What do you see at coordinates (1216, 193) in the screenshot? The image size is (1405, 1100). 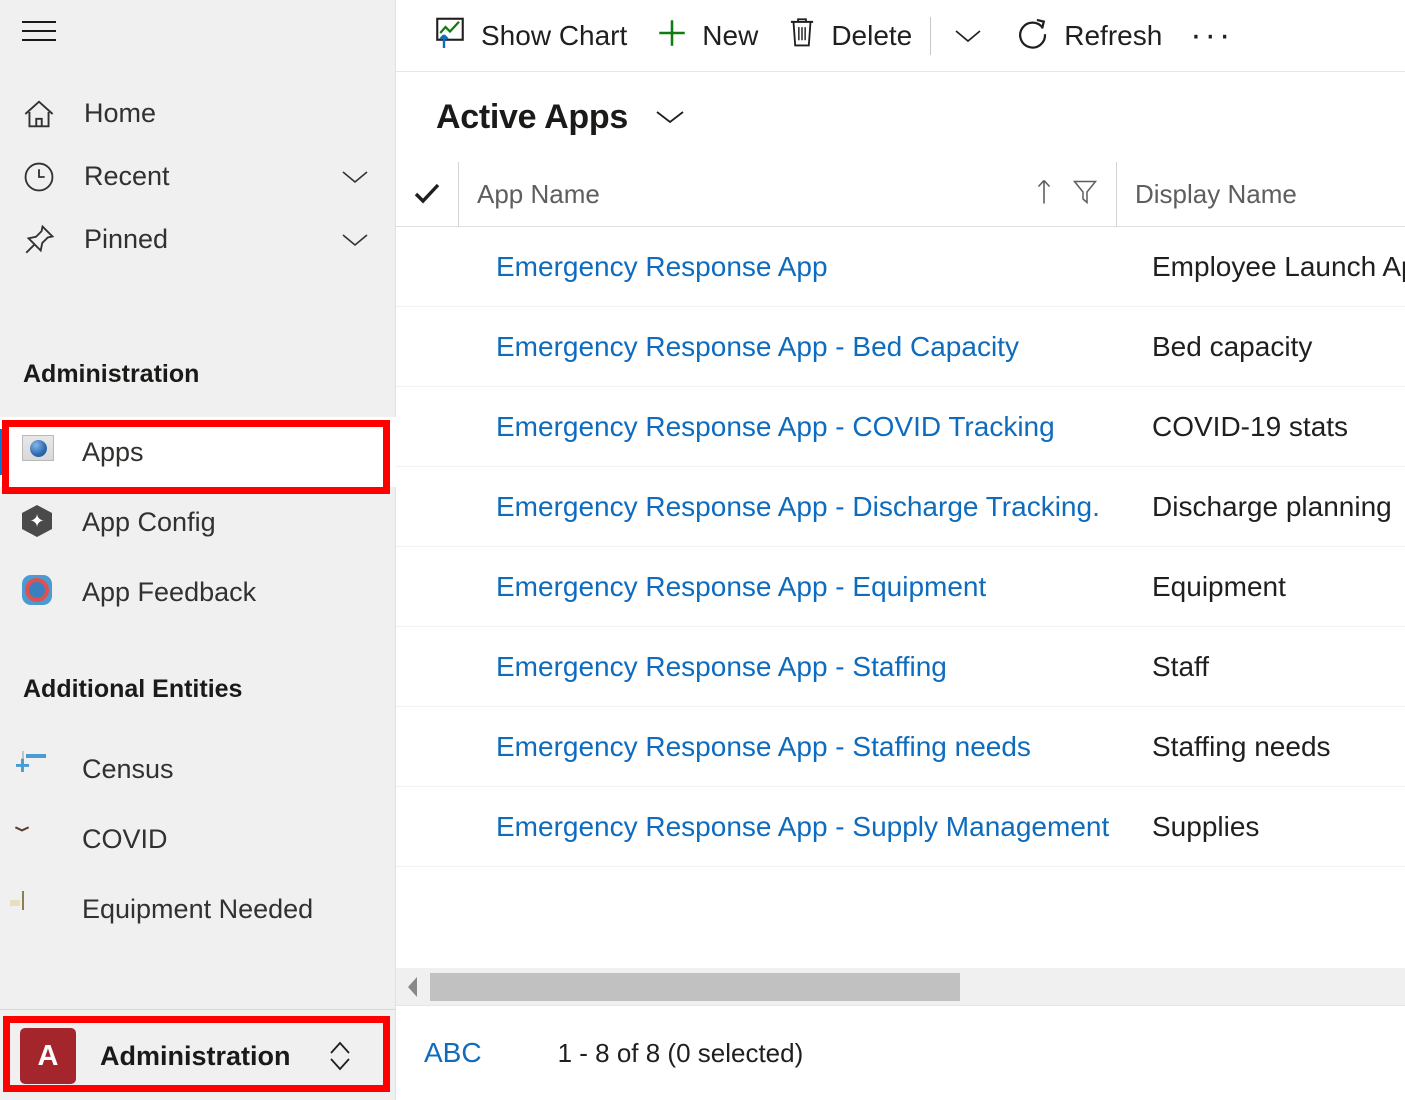 I see `column-header-label: Display Name` at bounding box center [1216, 193].